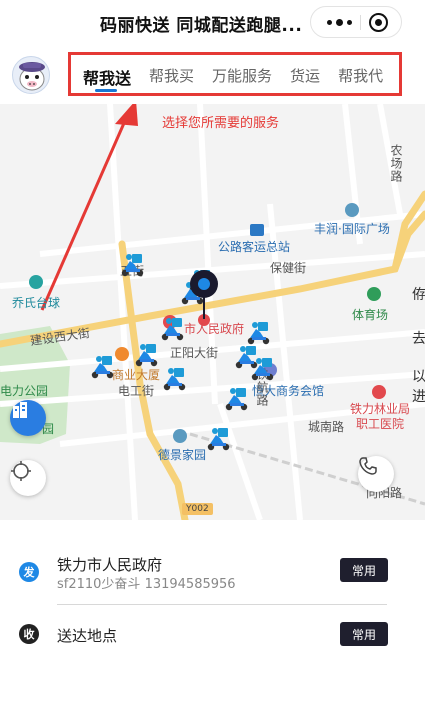  Describe the element at coordinates (28, 418) in the screenshot. I see `building-icon` at that location.